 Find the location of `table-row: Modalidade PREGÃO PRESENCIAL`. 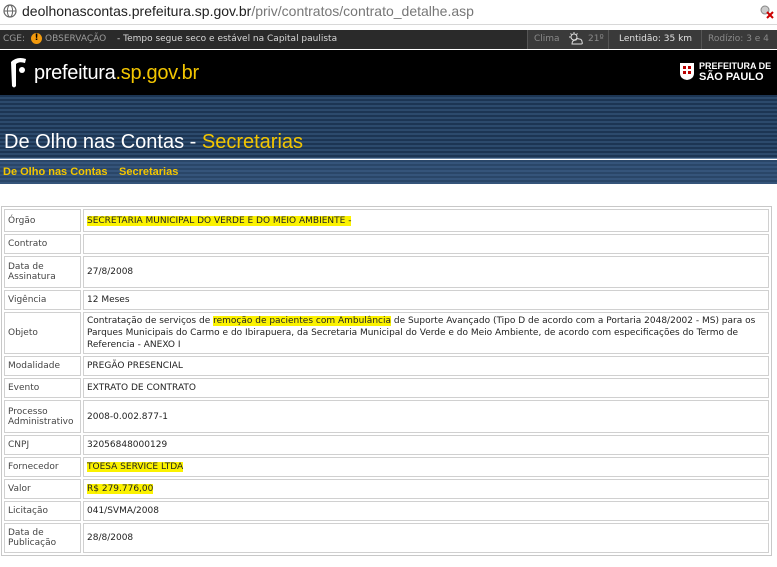

table-row: Modalidade PREGÃO PRESENCIAL is located at coordinates (386, 366).